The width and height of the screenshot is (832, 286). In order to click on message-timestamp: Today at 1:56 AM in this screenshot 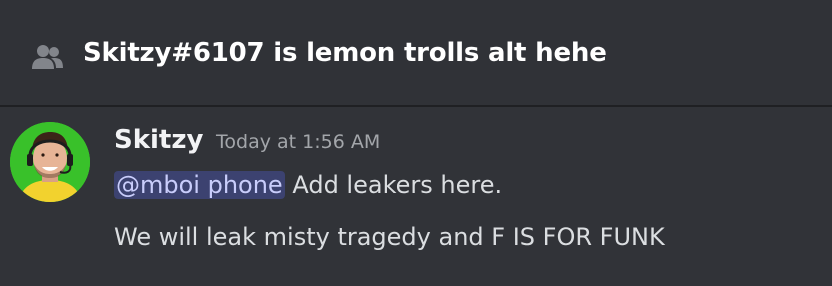, I will do `click(298, 142)`.